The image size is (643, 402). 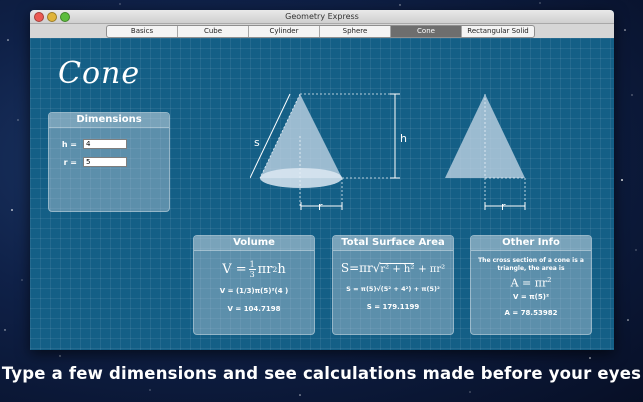 What do you see at coordinates (105, 162) in the screenshot?
I see `radius-input: 5` at bounding box center [105, 162].